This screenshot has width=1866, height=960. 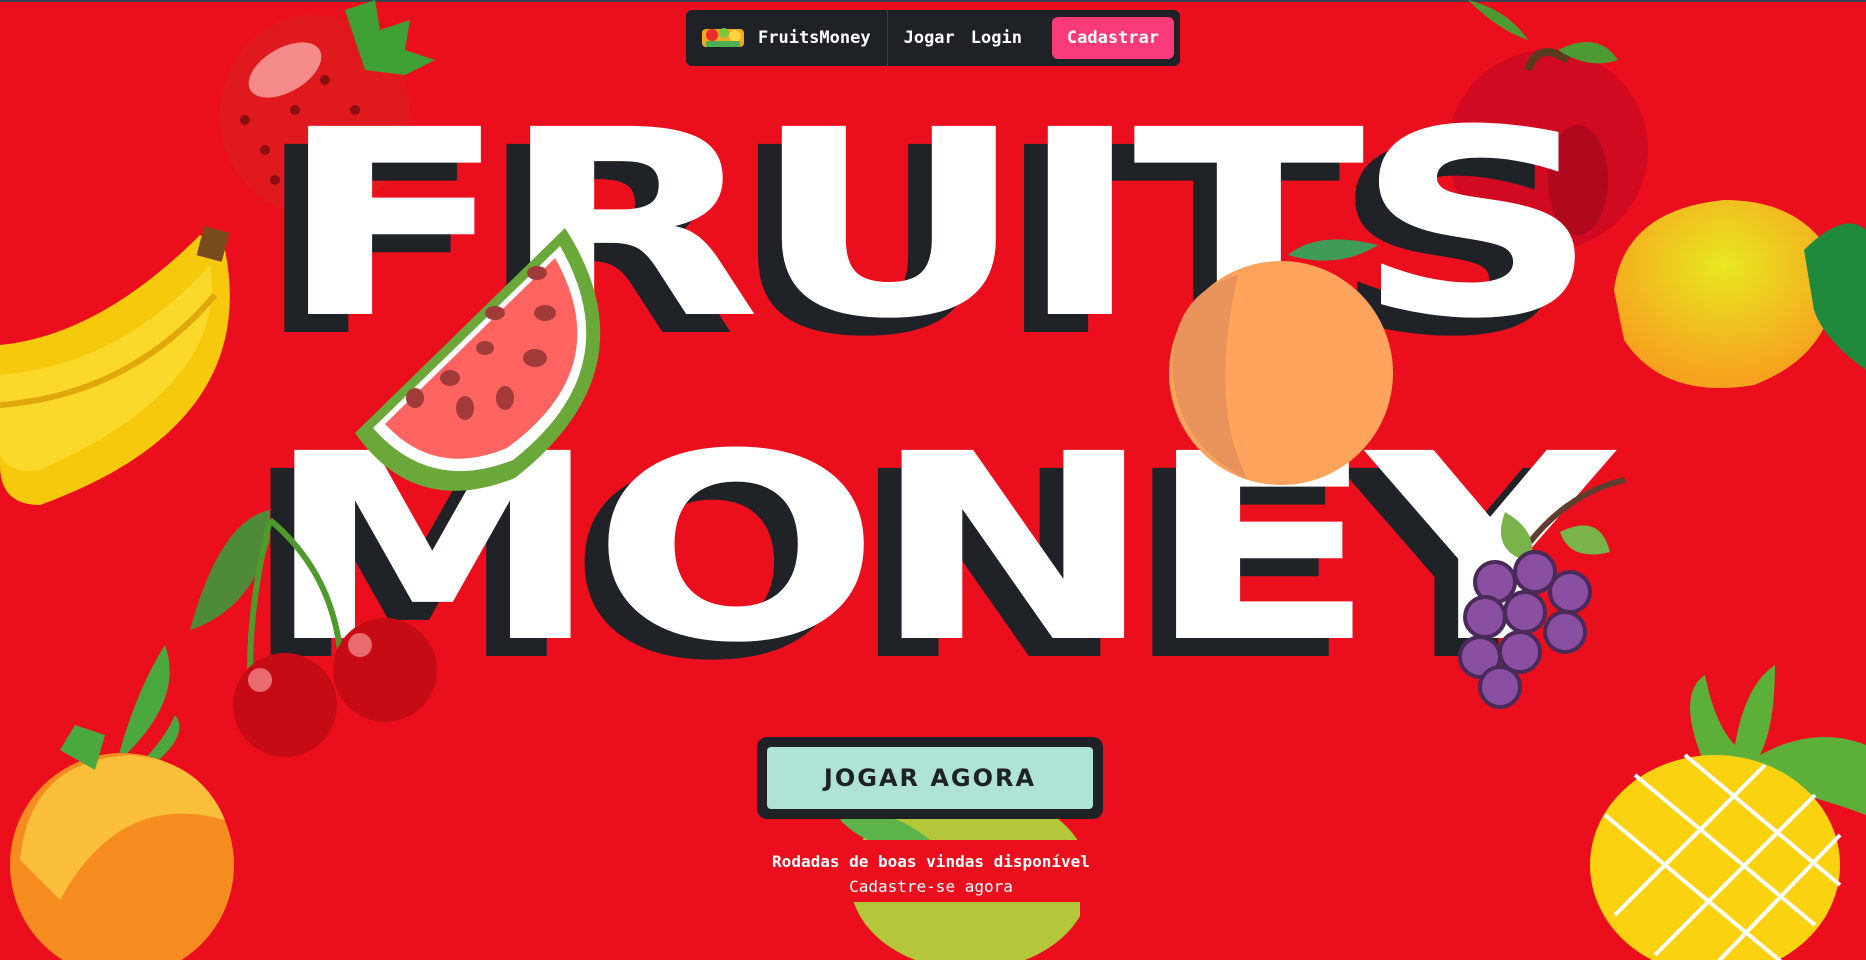 What do you see at coordinates (1728, 812) in the screenshot?
I see `pineapple-icon` at bounding box center [1728, 812].